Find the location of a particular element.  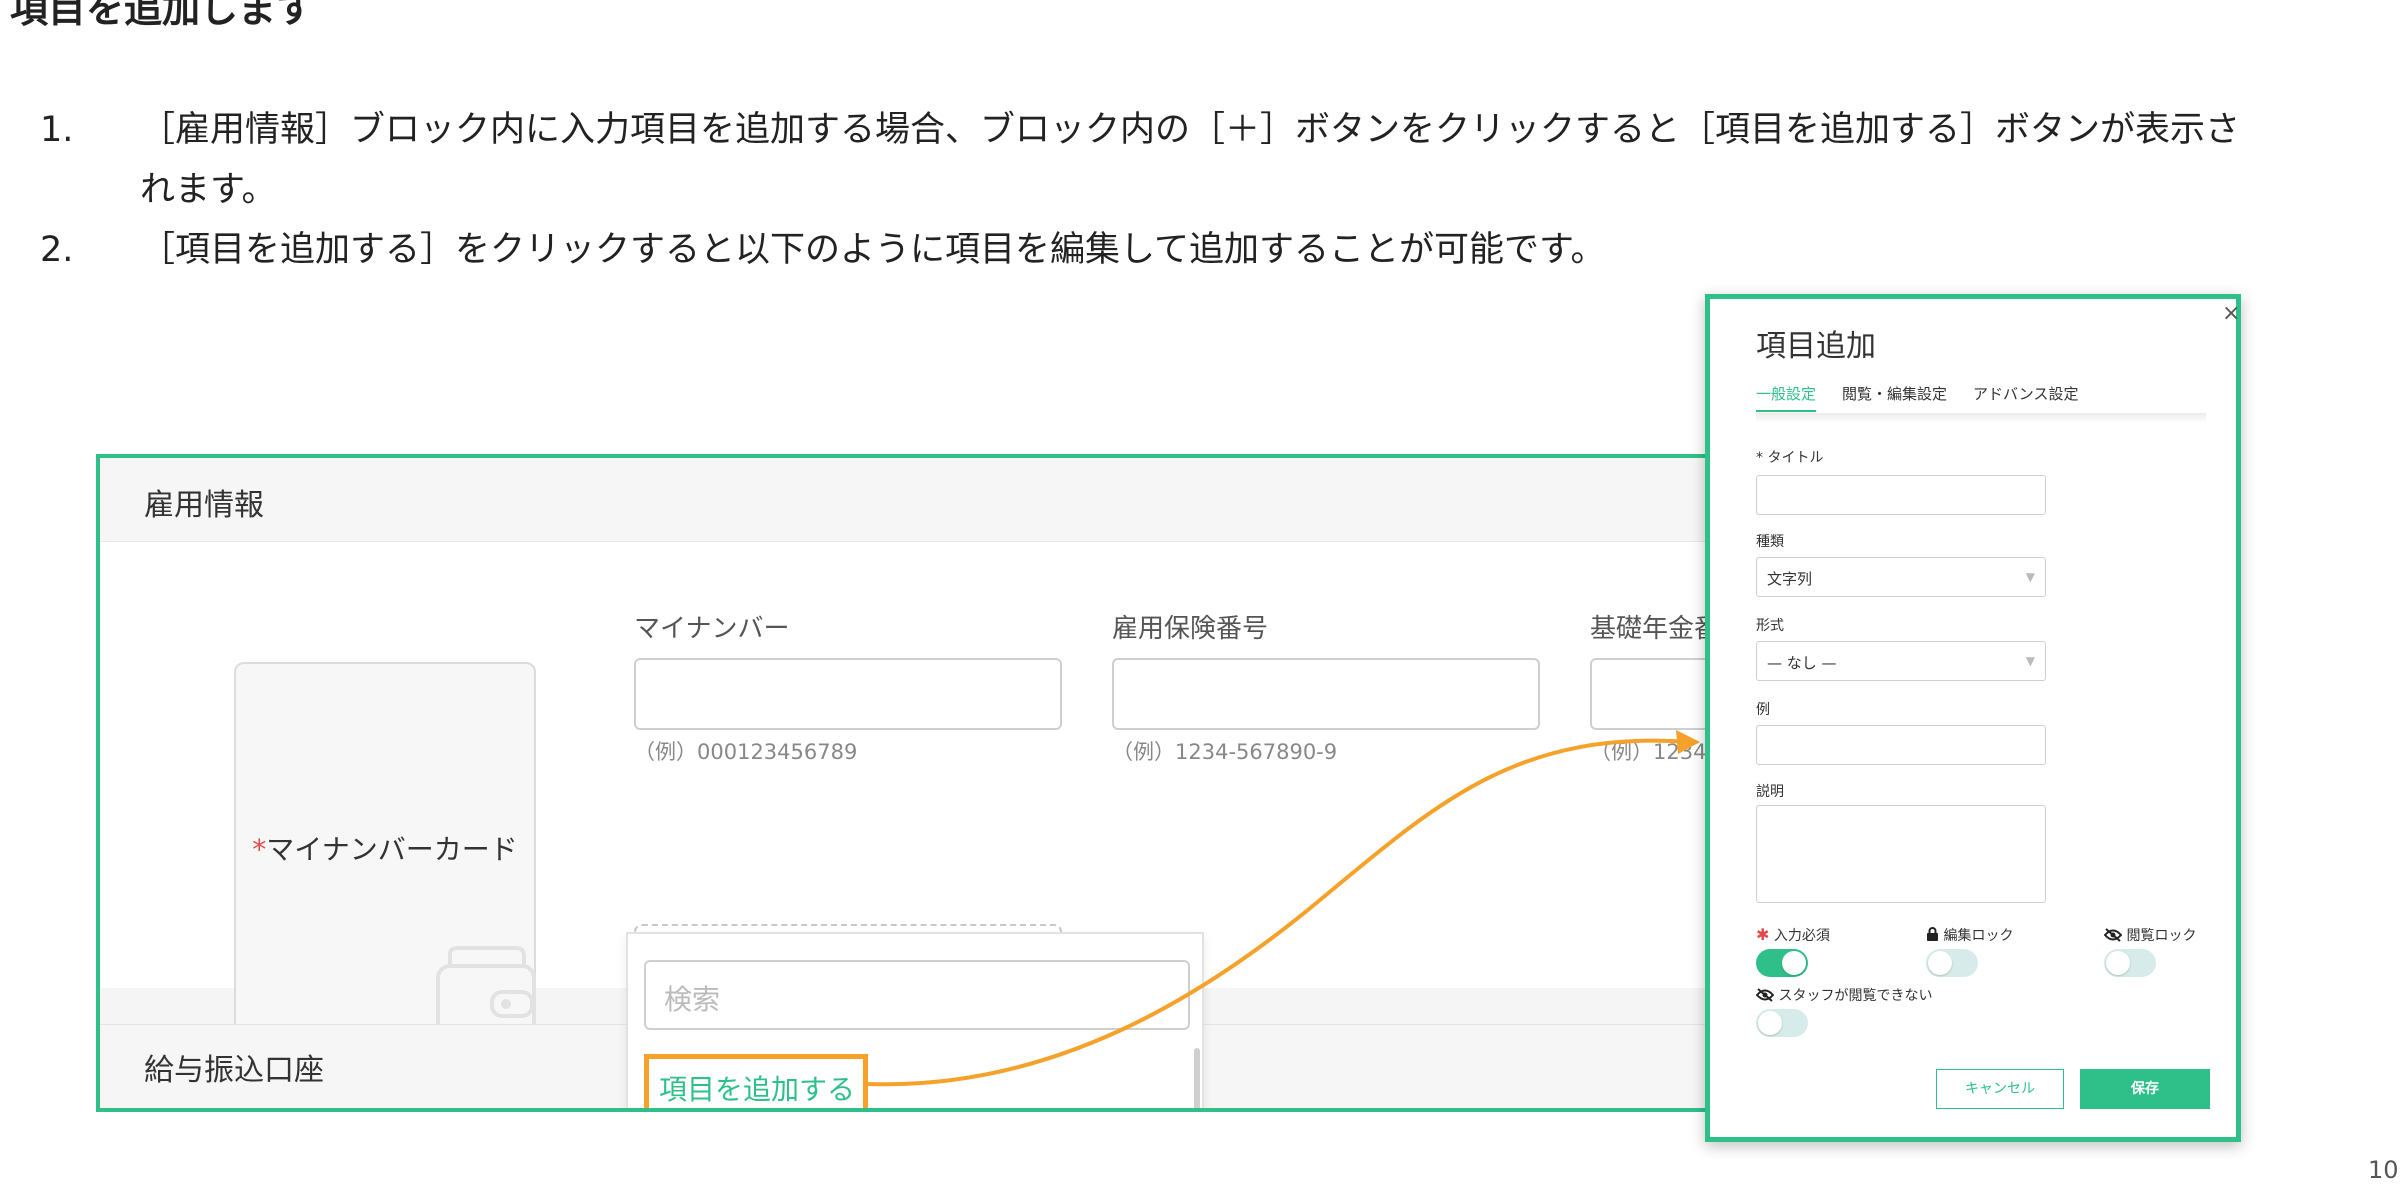

tab-divider is located at coordinates (1981, 418).